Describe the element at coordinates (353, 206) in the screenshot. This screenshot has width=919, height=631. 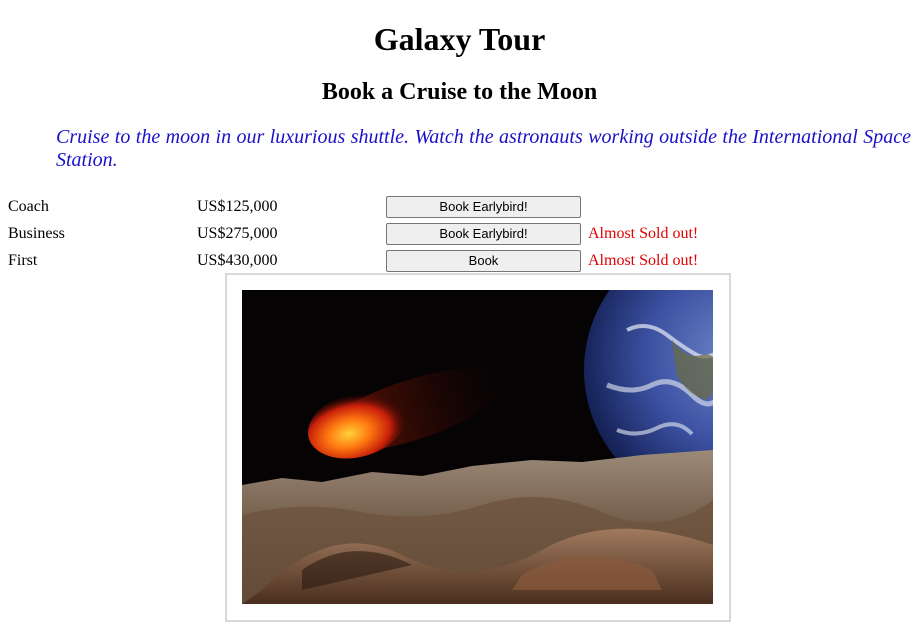
I see `fare-row-coach: Coach US$125,000 Book Earlybird!` at that location.